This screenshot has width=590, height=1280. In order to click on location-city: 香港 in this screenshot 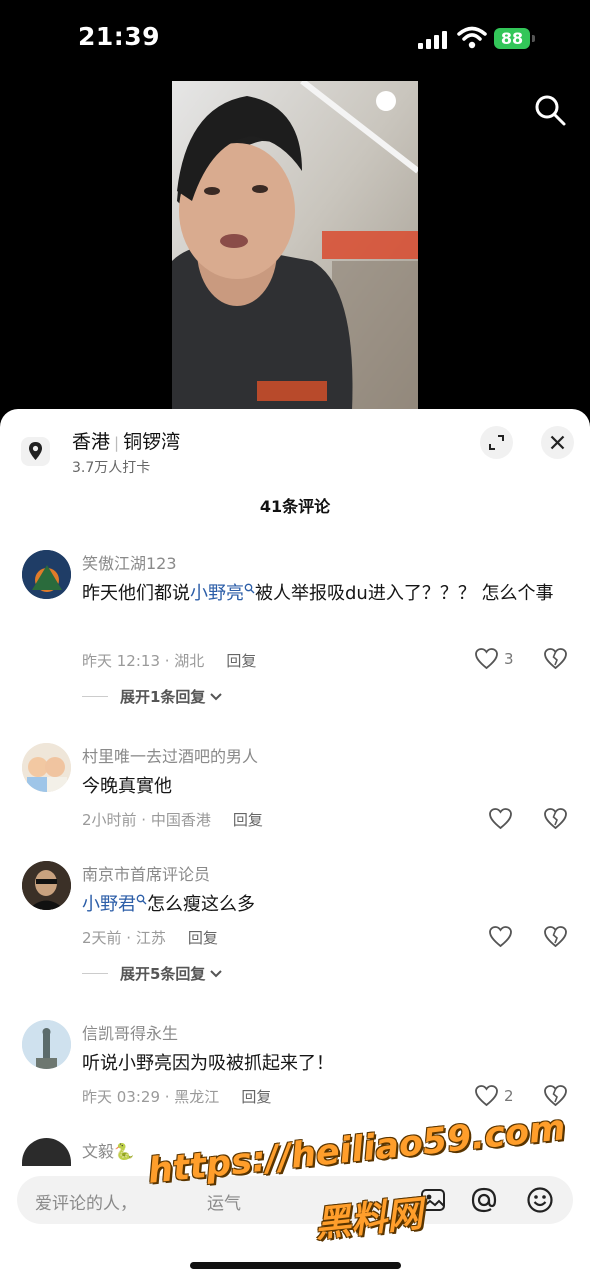, I will do `click(91, 442)`.